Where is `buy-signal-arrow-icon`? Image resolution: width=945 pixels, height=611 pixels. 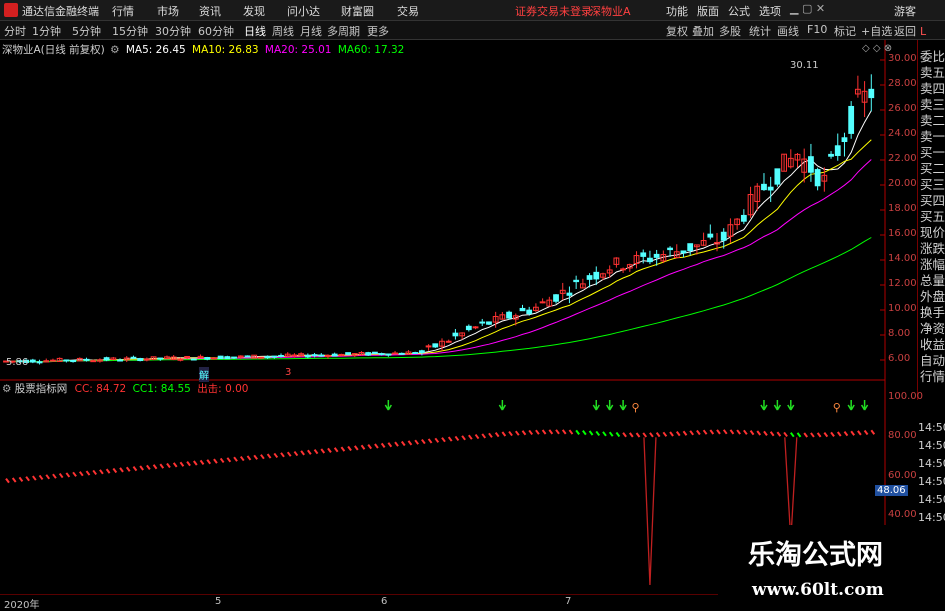 buy-signal-arrow-icon is located at coordinates (777, 405).